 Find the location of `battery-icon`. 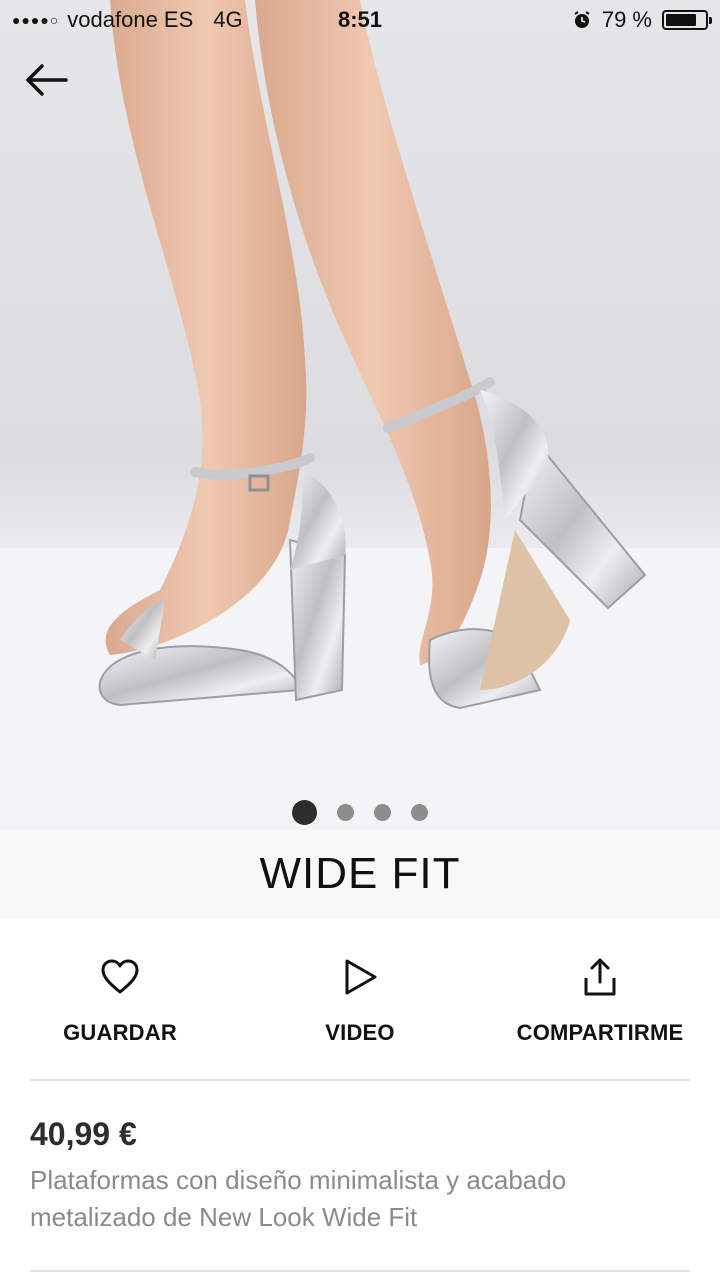

battery-icon is located at coordinates (687, 20).